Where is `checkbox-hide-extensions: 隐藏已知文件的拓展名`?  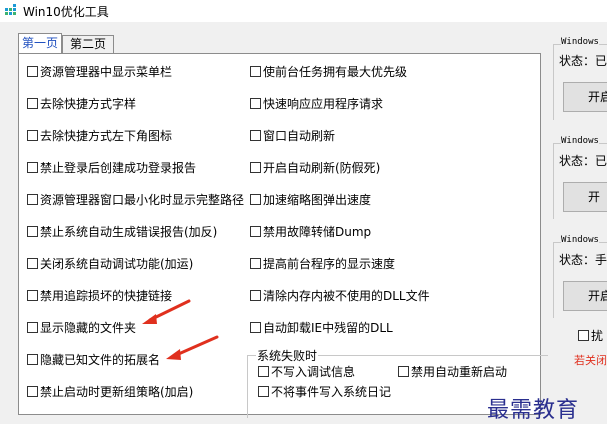
checkbox-hide-extensions: 隐藏已知文件的拓展名 is located at coordinates (93, 360).